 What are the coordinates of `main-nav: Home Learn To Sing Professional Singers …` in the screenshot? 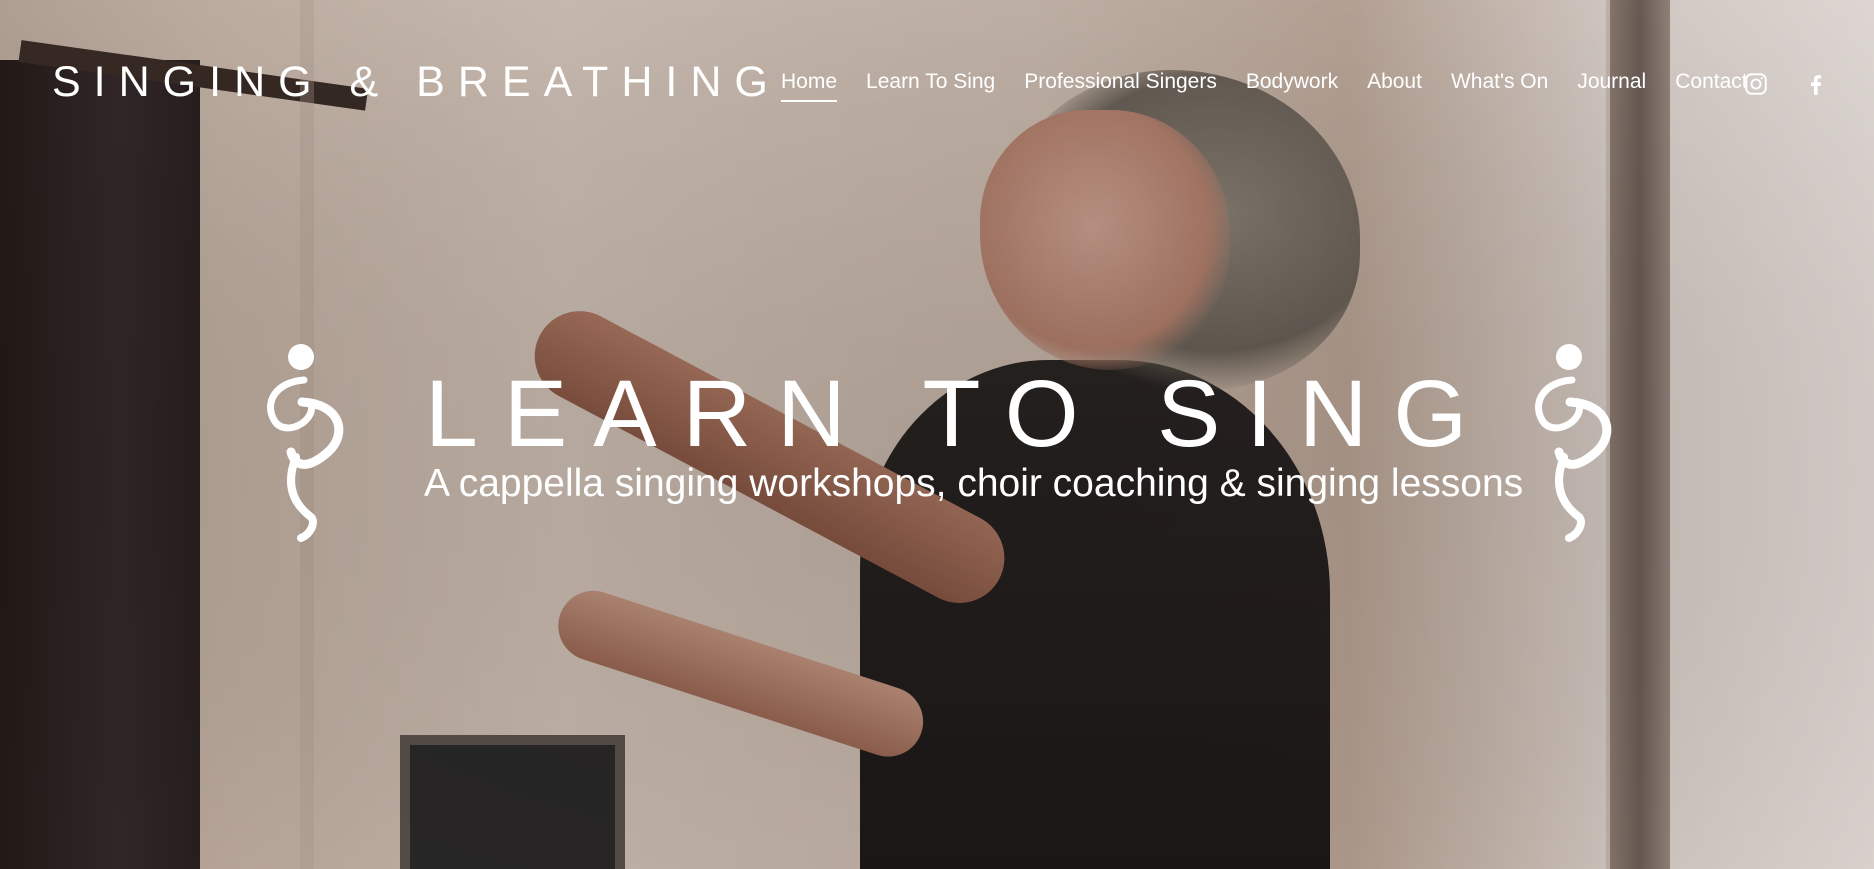 It's located at (1264, 86).